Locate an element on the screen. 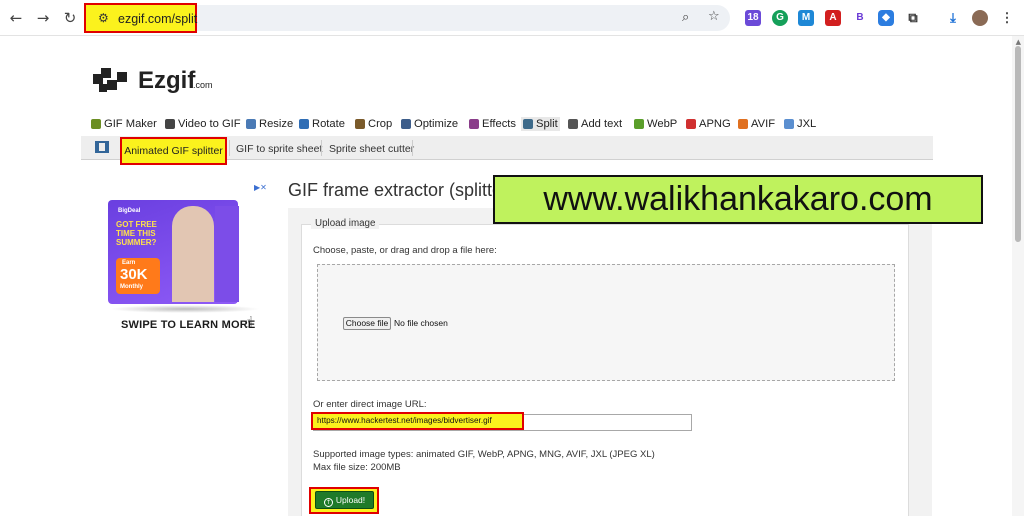 The image size is (1024, 516). ad-amount: 30K is located at coordinates (134, 274).